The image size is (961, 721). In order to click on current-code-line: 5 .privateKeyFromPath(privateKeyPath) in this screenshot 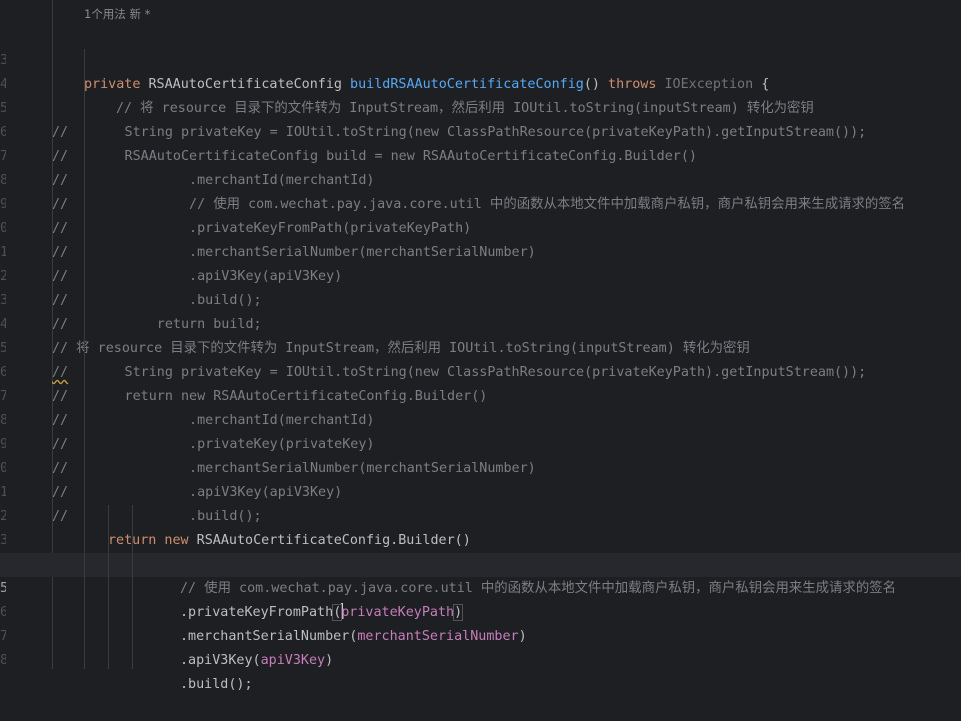, I will do `click(480, 587)`.